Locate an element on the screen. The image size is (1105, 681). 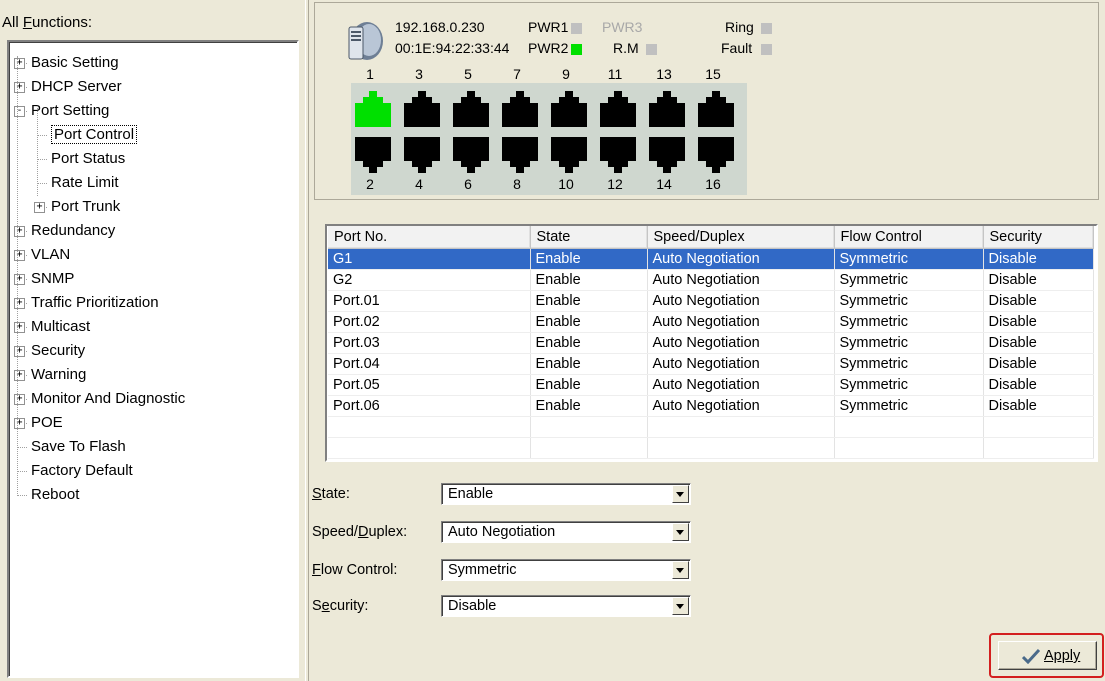
tree-item-factory-default: Factory Default is located at coordinates (82, 471).